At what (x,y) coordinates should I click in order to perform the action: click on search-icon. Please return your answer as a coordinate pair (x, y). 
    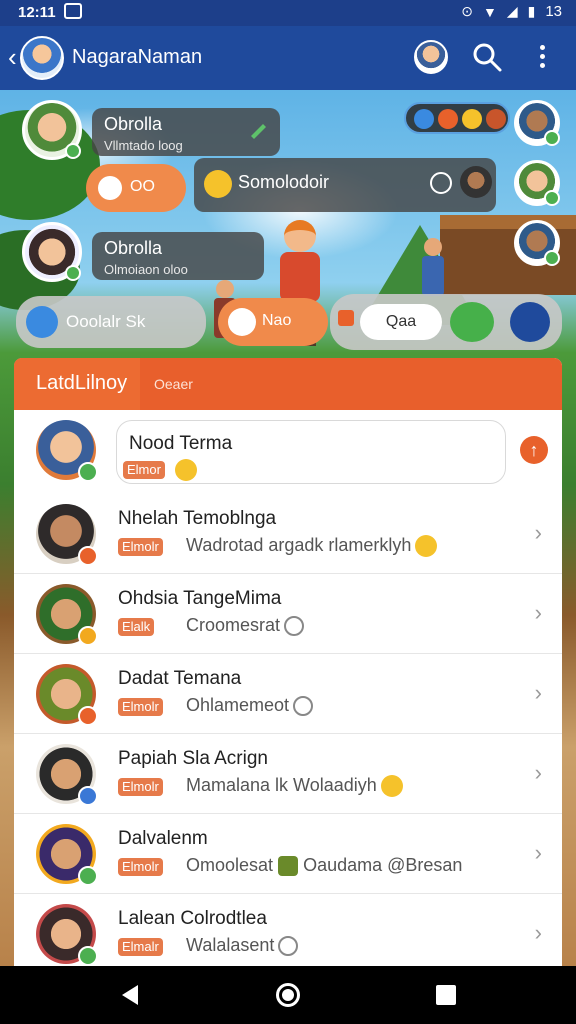
    Looking at the image, I should click on (487, 57).